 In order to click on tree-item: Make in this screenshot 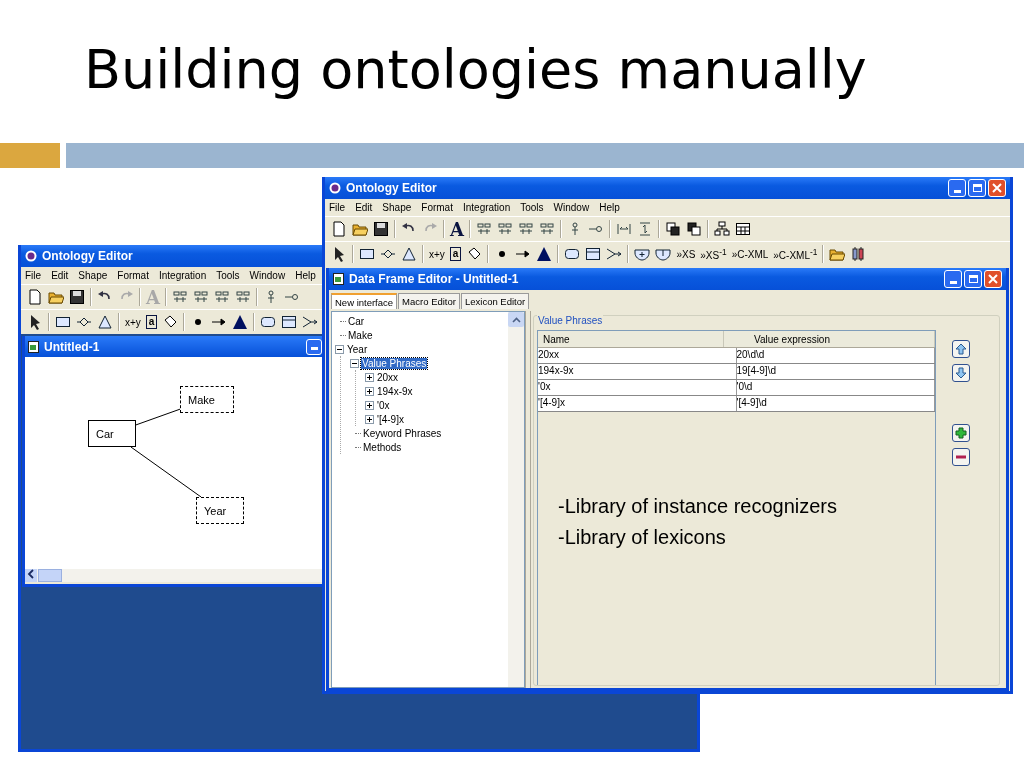, I will do `click(360, 335)`.